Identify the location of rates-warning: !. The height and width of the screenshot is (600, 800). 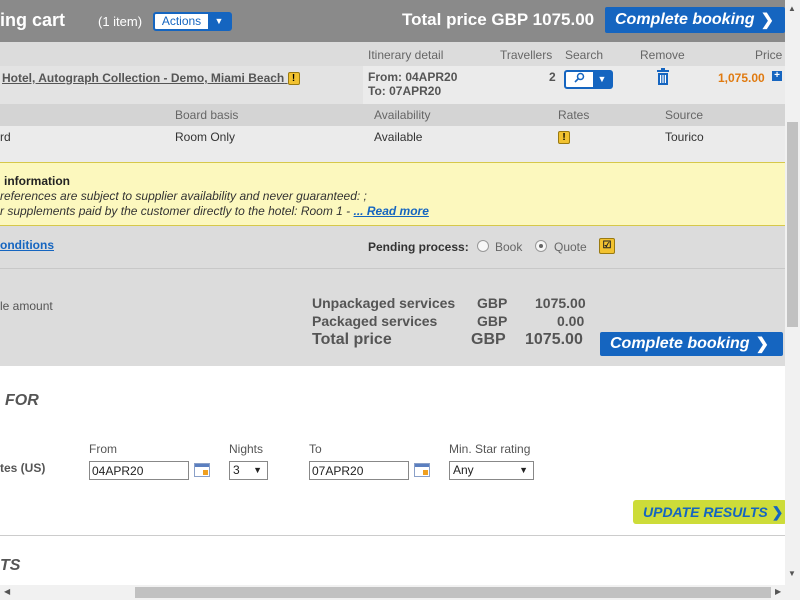
(564, 137).